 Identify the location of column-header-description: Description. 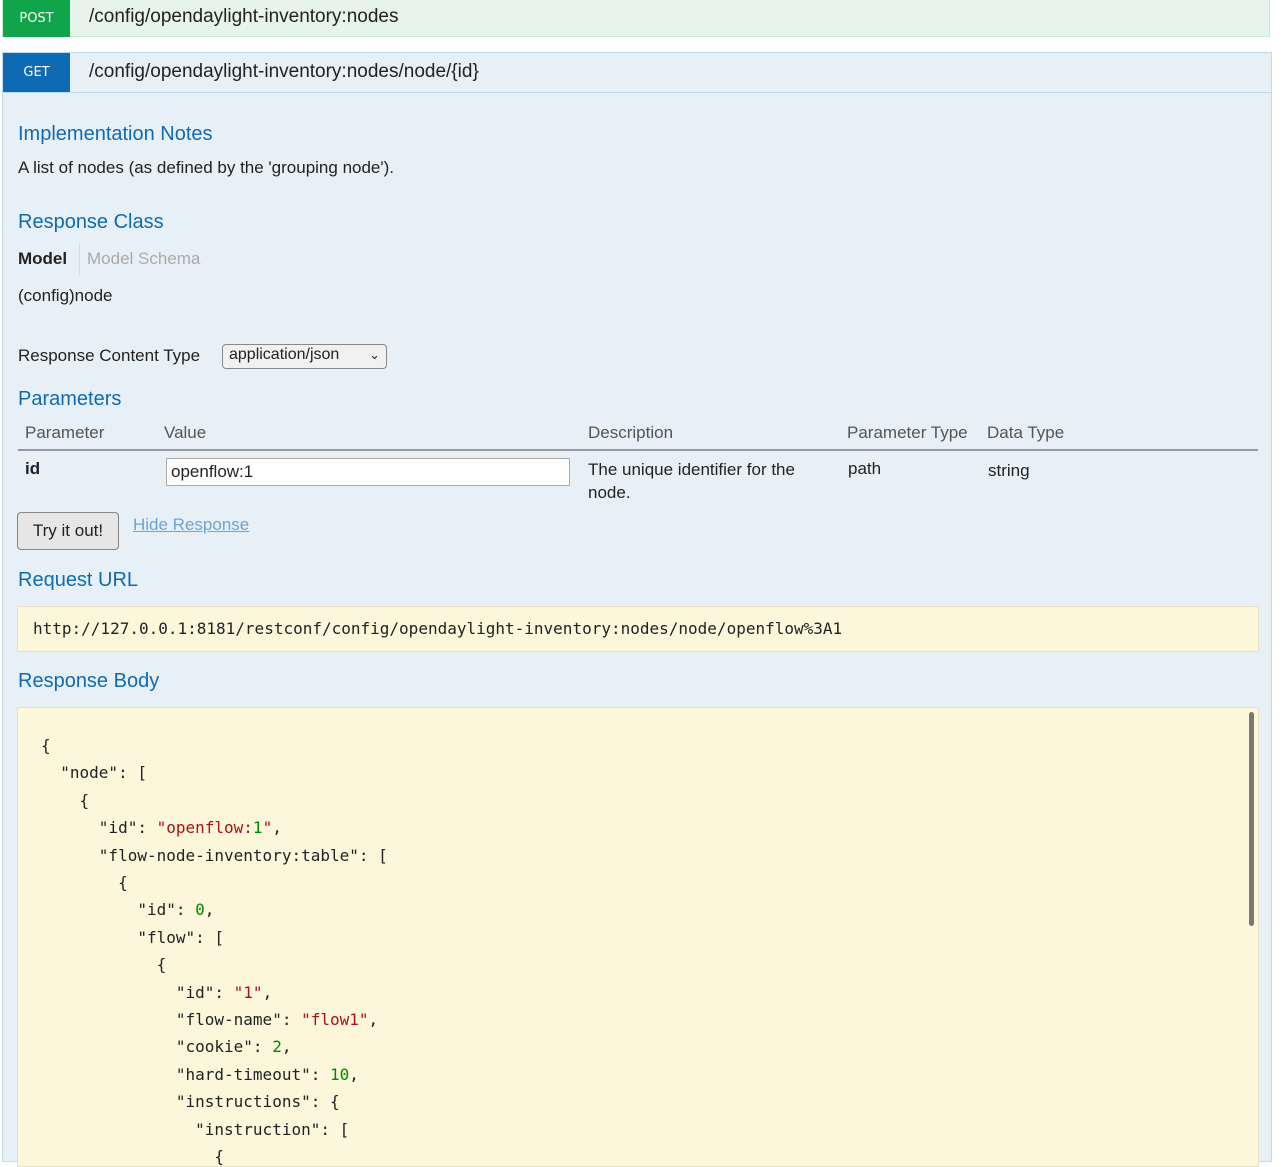
(631, 432).